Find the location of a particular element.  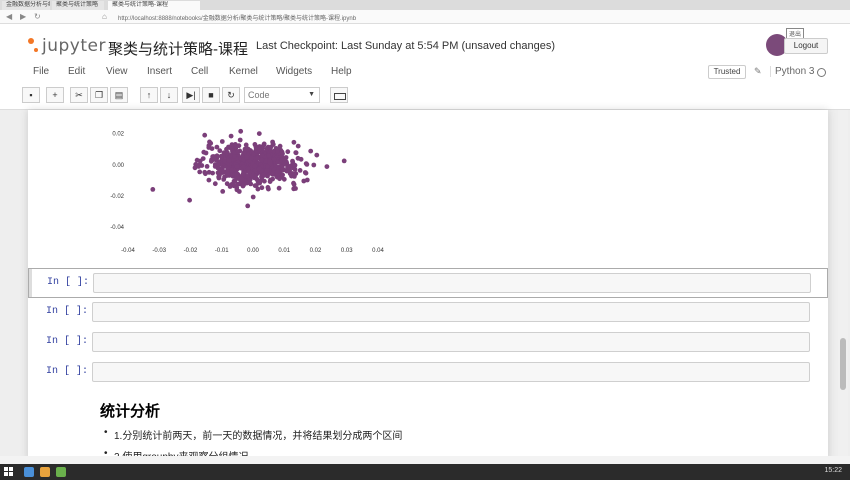

cut-button: ✂ is located at coordinates (79, 95).